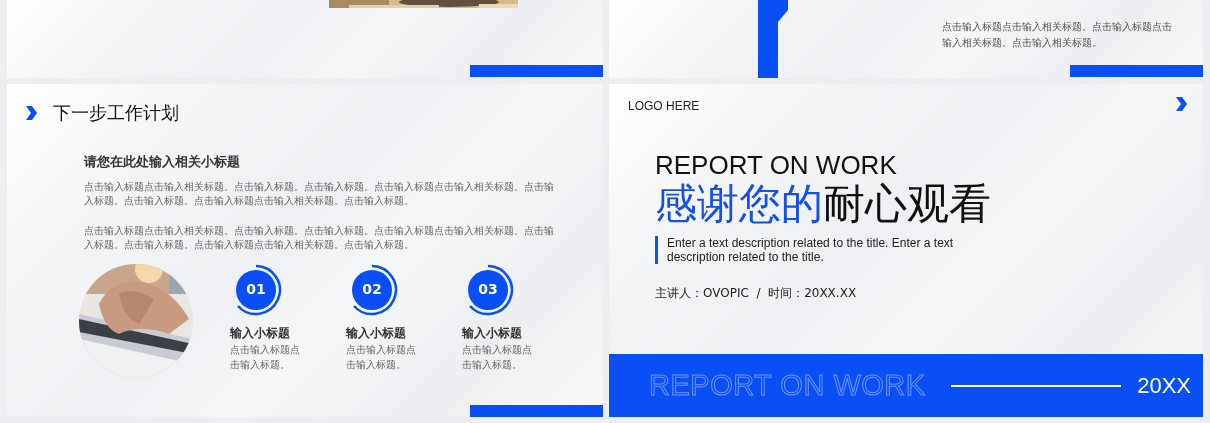  Describe the element at coordinates (805, 249) in the screenshot. I see `description: Enter a text description related to the title. Enter a text description related to the title.` at that location.